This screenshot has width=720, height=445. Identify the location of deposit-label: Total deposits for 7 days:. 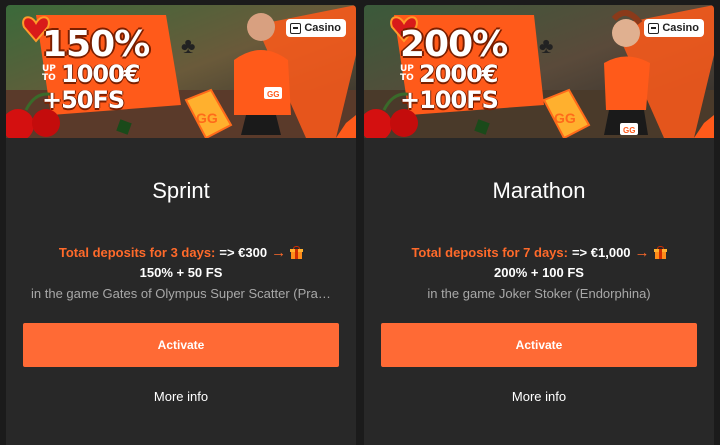
(489, 252).